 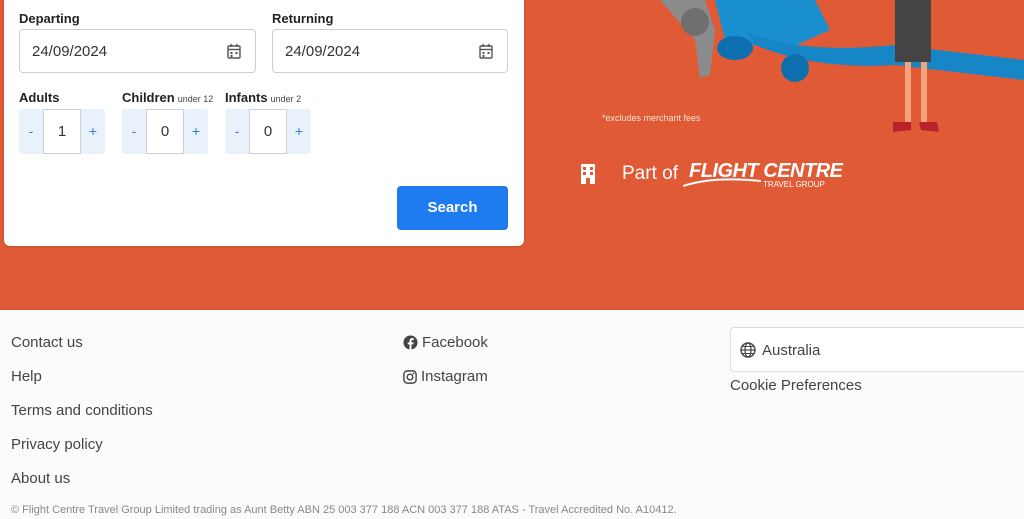 What do you see at coordinates (195, 99) in the screenshot?
I see `children-note: under 12` at bounding box center [195, 99].